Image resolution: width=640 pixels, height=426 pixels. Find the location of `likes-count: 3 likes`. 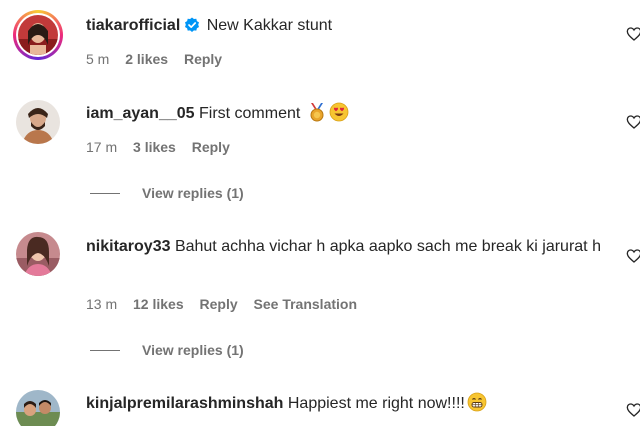

likes-count: 3 likes is located at coordinates (154, 147).